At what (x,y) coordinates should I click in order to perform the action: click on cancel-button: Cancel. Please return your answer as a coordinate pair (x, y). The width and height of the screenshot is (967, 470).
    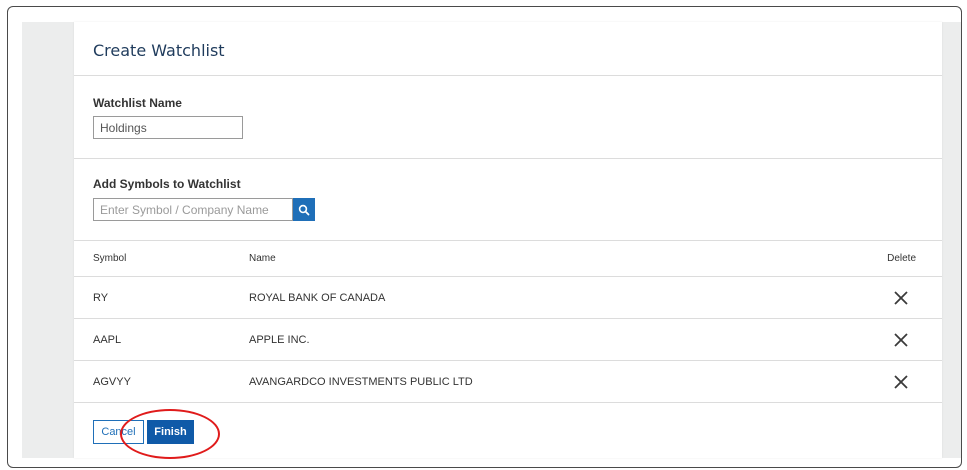
    Looking at the image, I should click on (118, 432).